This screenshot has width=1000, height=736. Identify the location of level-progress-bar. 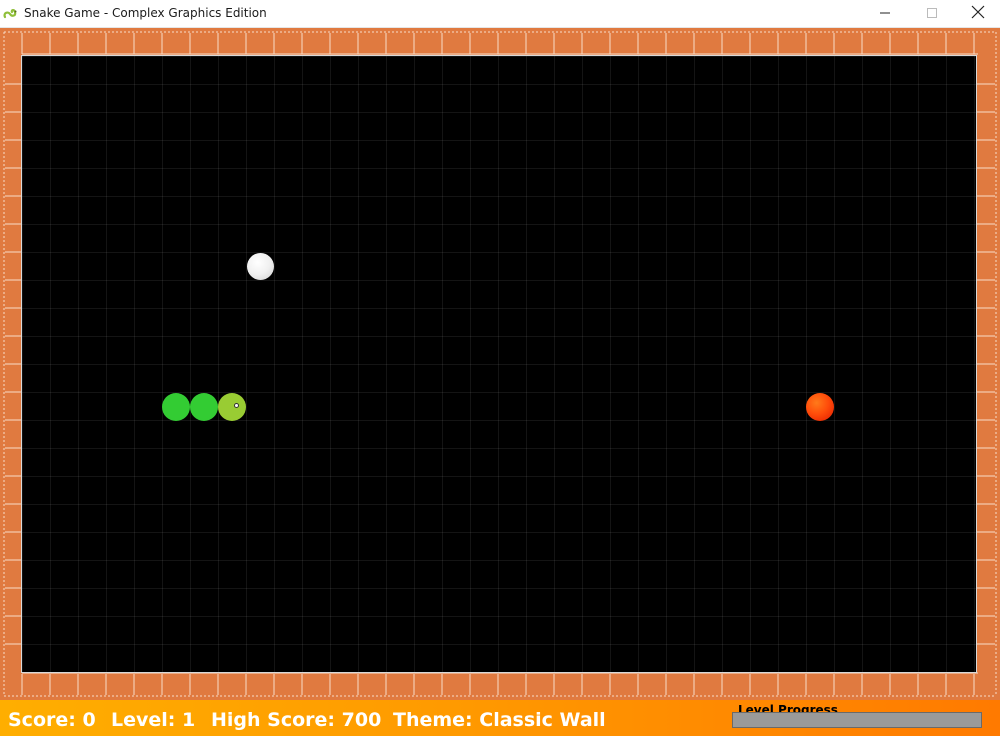
(857, 720).